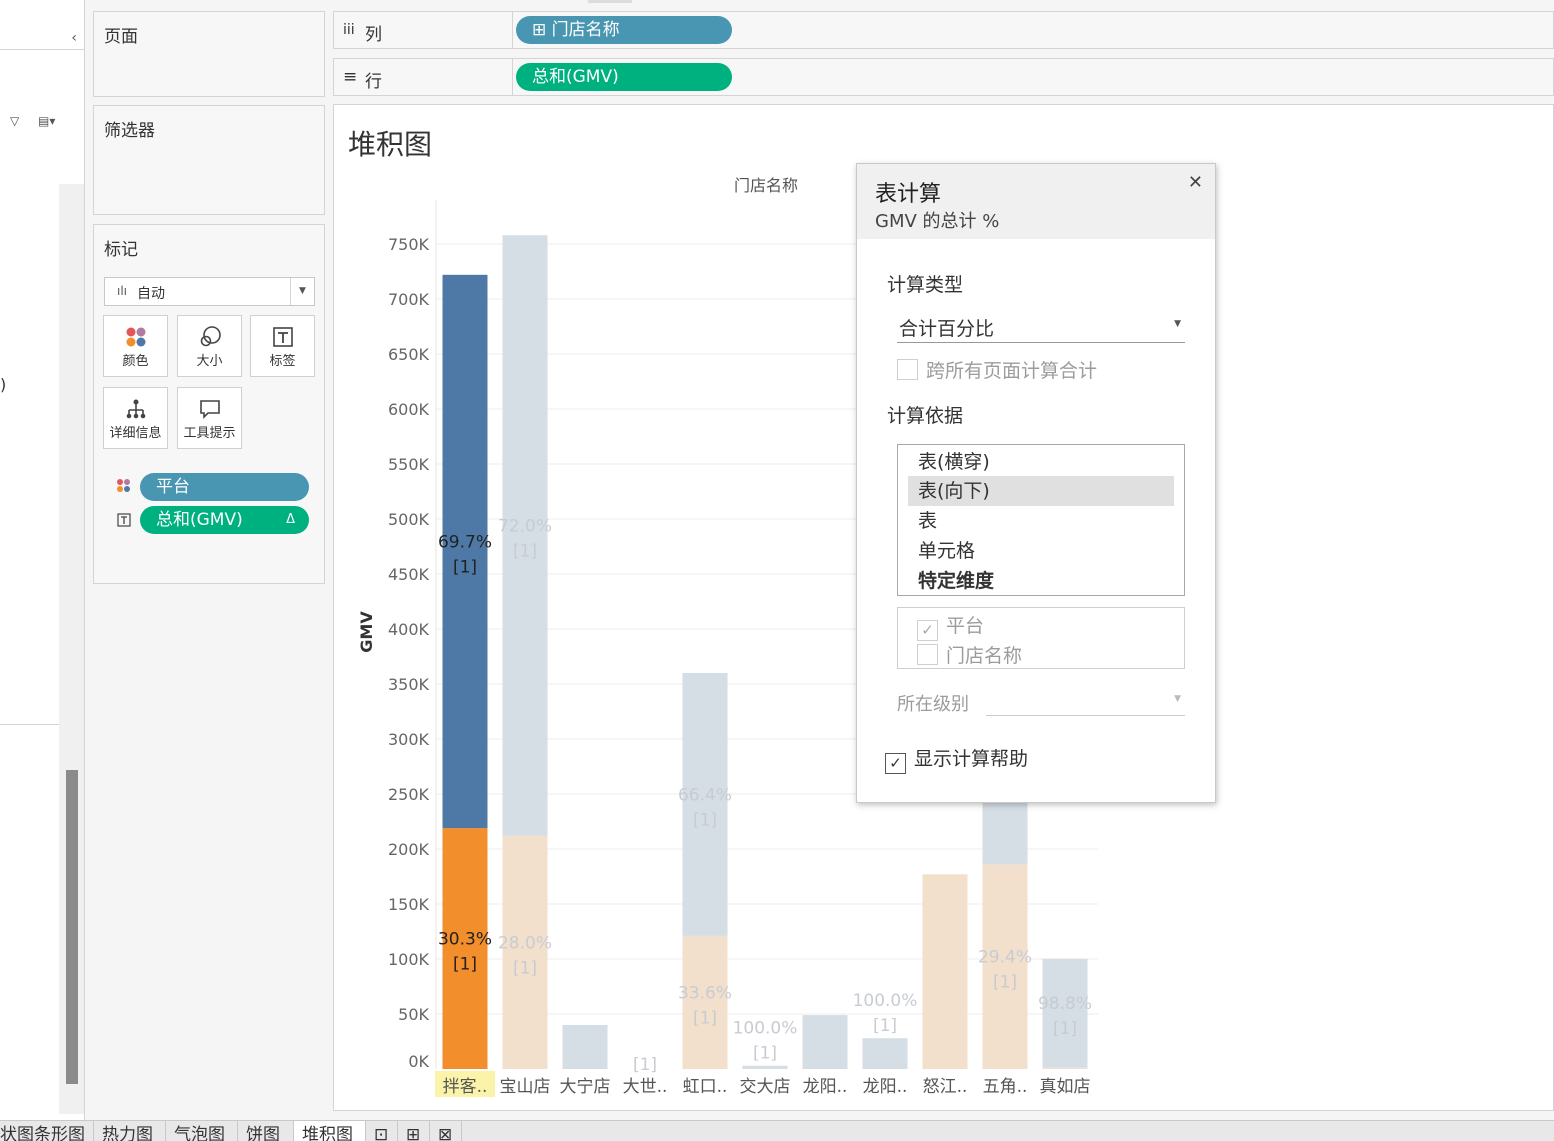 Image resolution: width=1554 pixels, height=1141 pixels. I want to click on compute-using-list: 表(横穿) 表(向下) 表 单元格 特定维度, so click(1041, 520).